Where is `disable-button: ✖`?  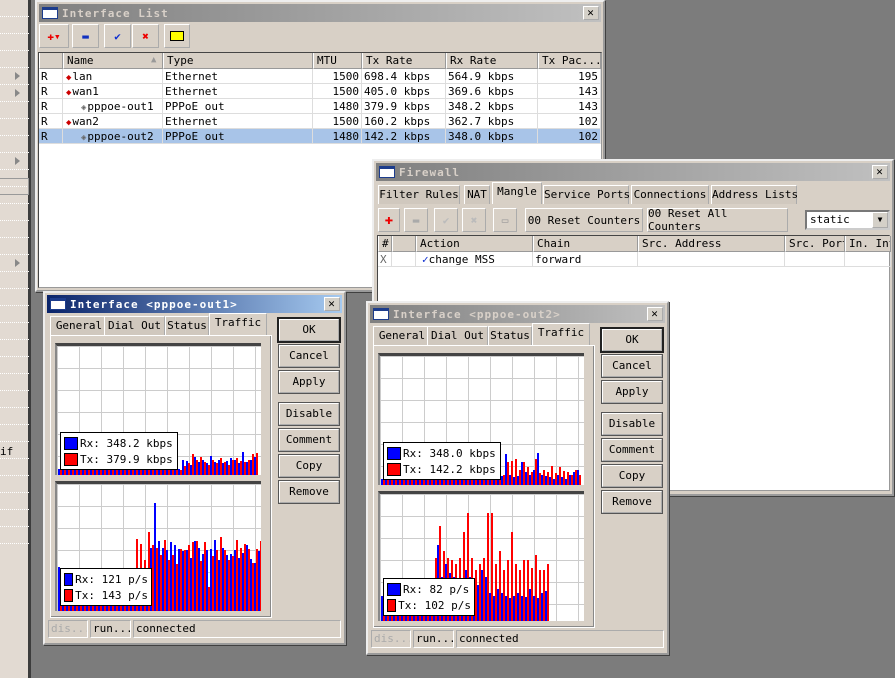 disable-button: ✖ is located at coordinates (145, 36).